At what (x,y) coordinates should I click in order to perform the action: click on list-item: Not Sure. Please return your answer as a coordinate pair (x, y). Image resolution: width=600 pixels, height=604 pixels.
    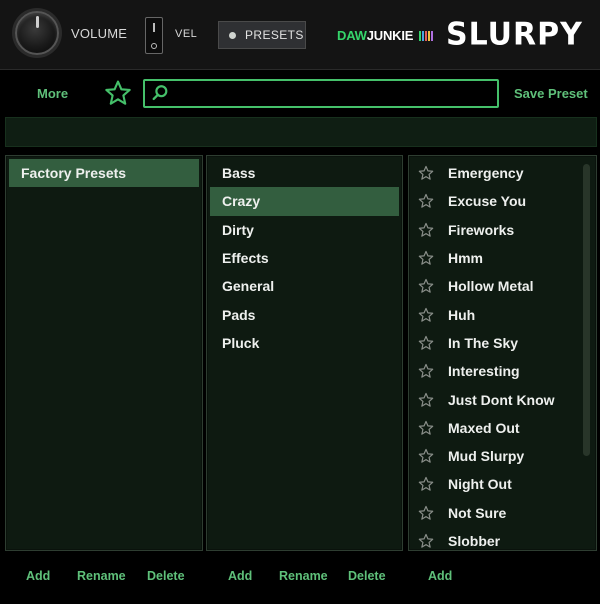
    Looking at the image, I should click on (495, 513).